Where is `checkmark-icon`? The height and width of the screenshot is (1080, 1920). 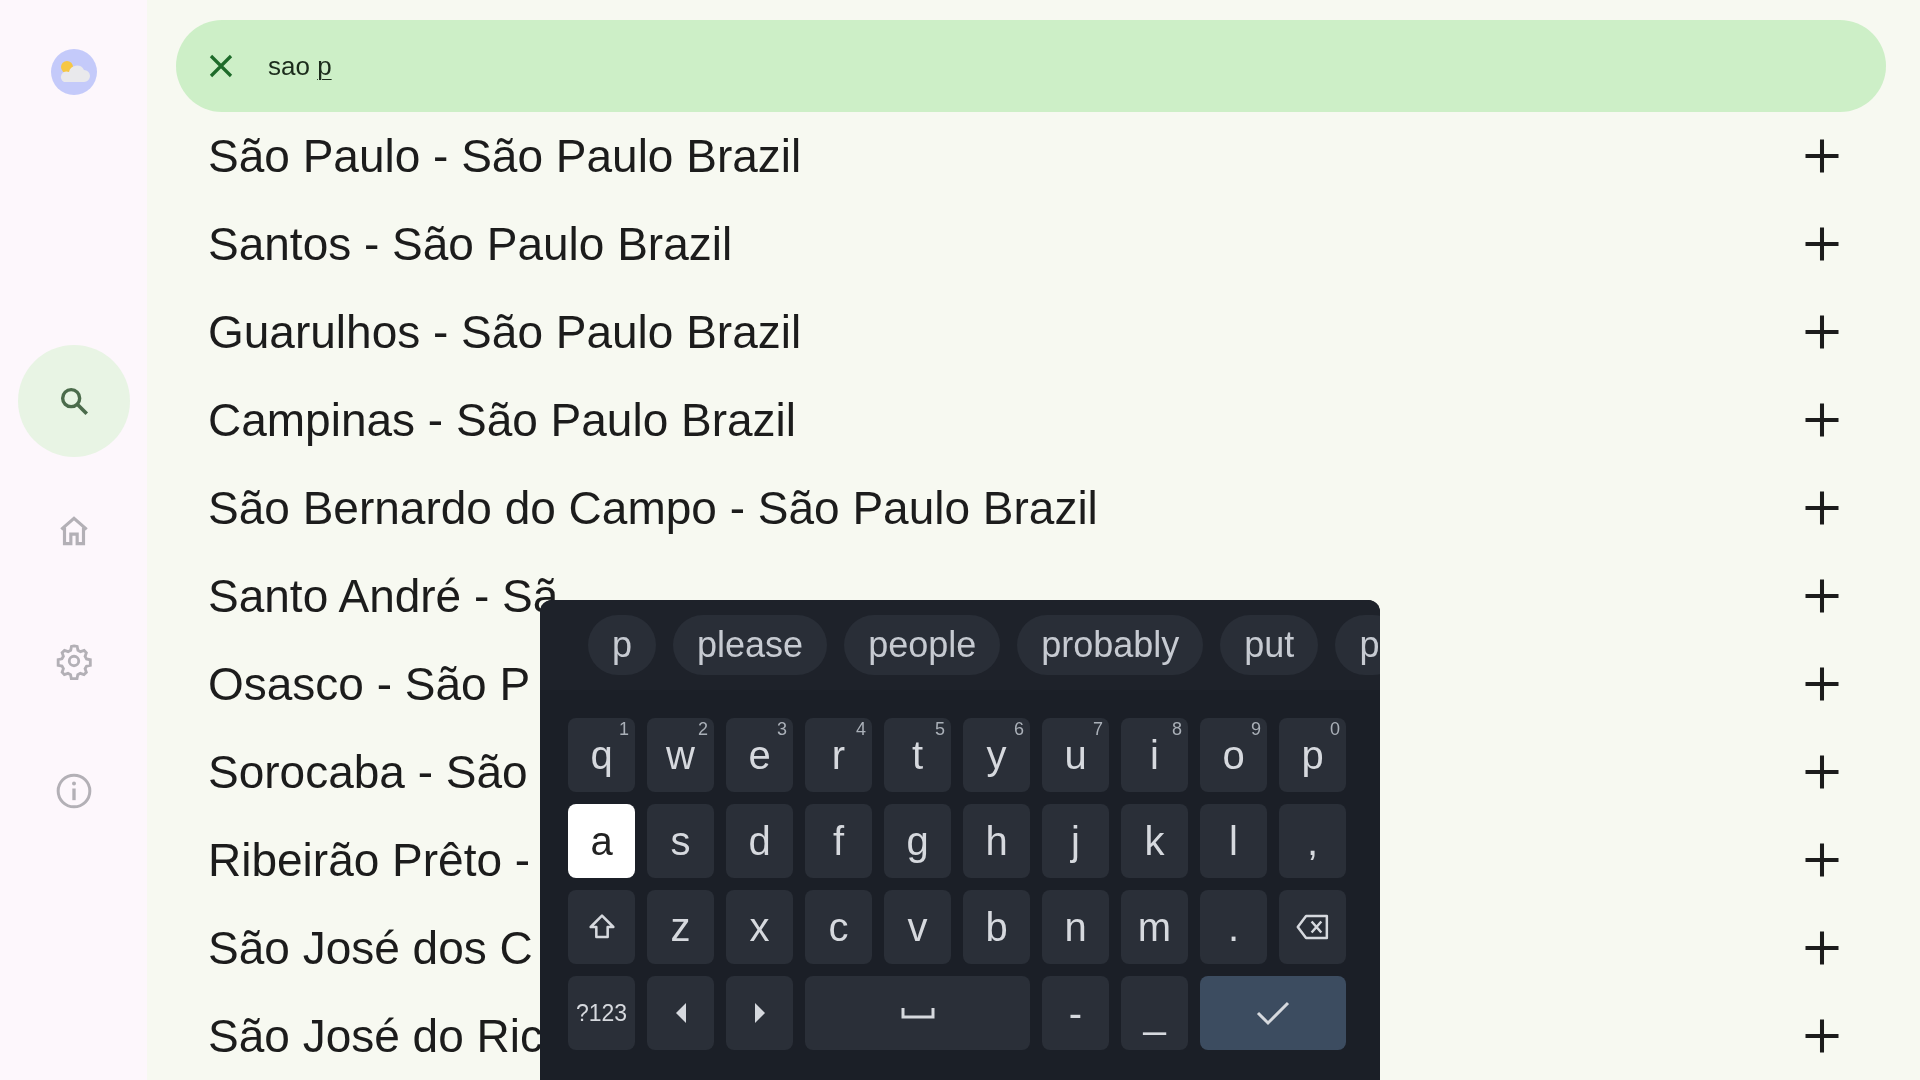 checkmark-icon is located at coordinates (1273, 1013).